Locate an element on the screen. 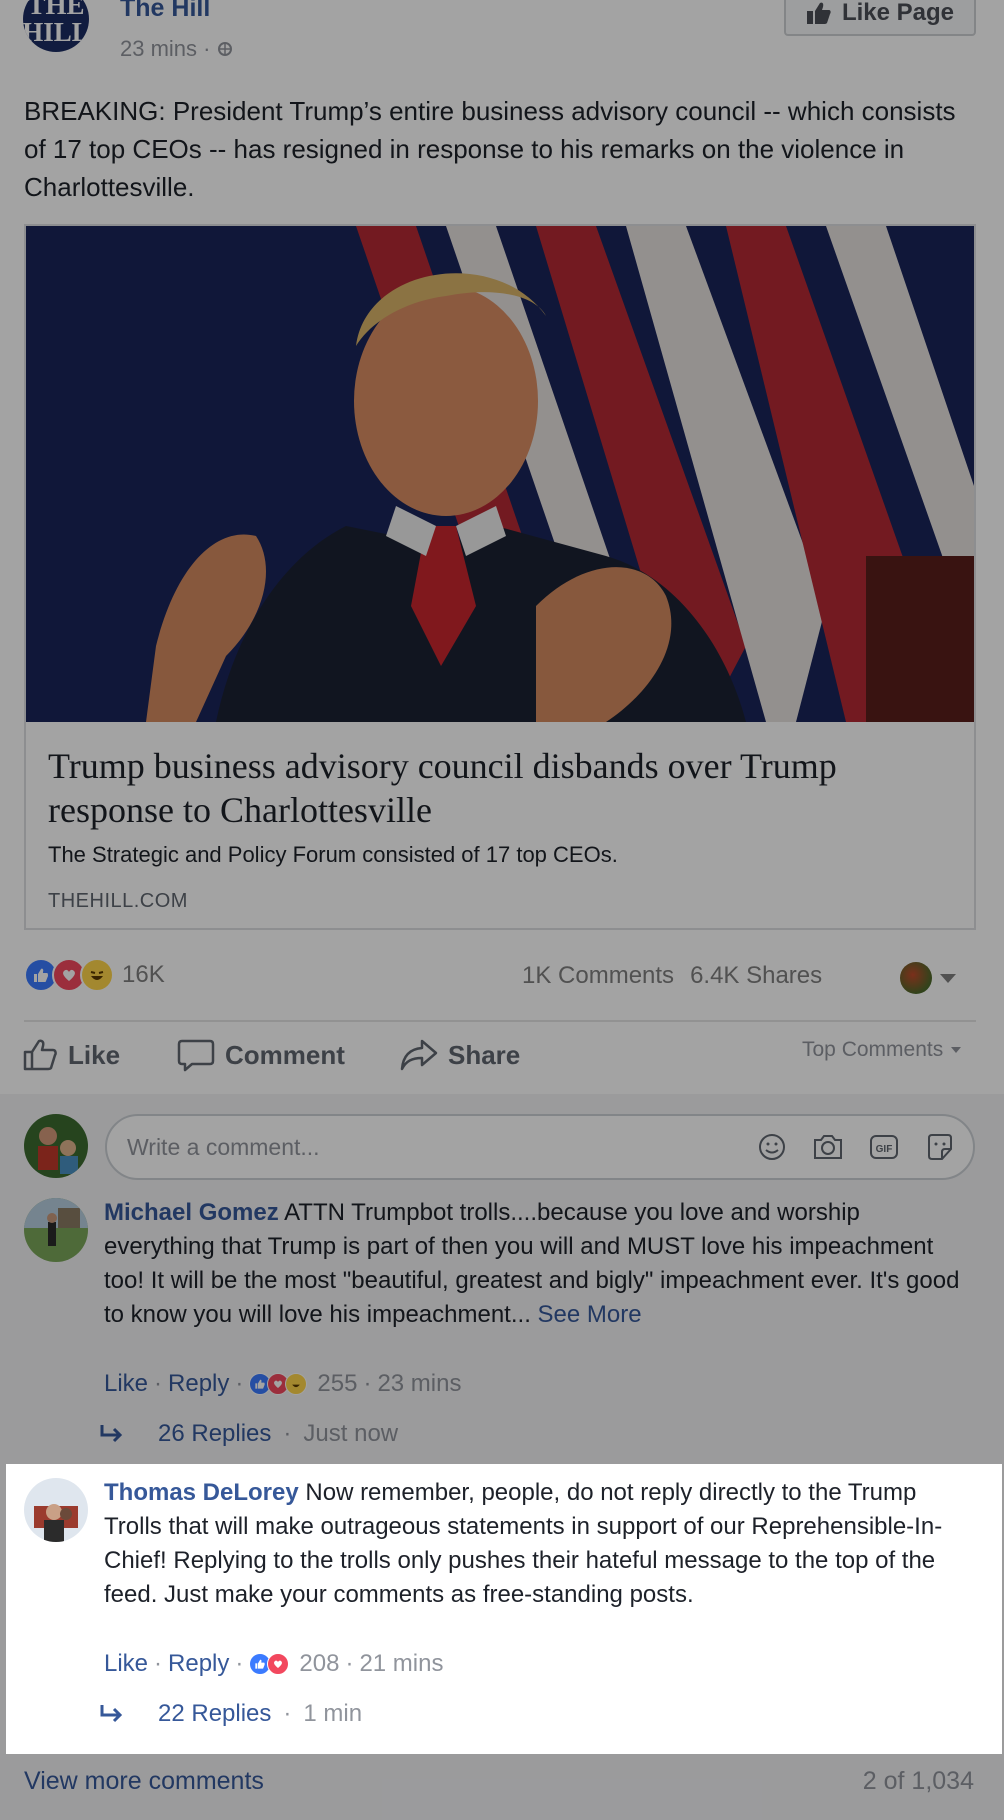  replies-link: 26 Replies is located at coordinates (214, 1434).